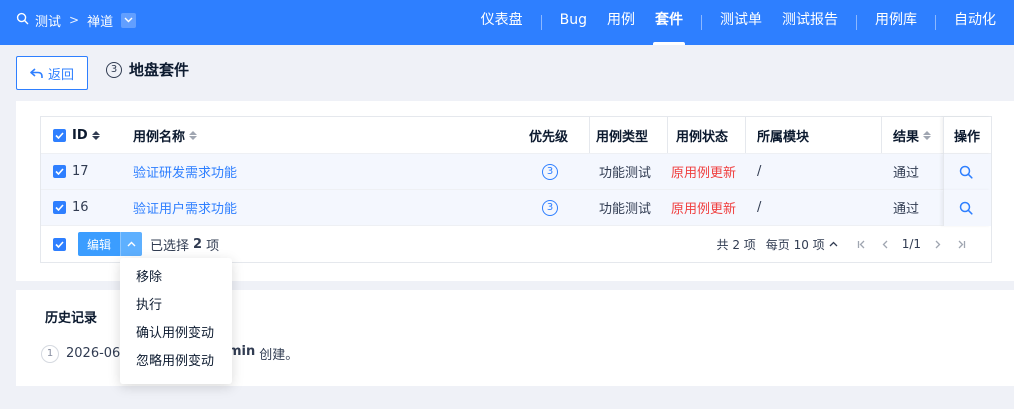 The height and width of the screenshot is (409, 1014). I want to click on nav-testsuite: 套件, so click(669, 22).